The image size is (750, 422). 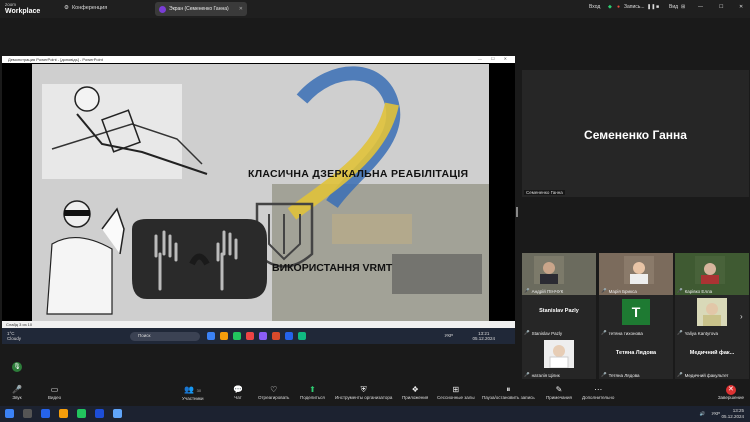 What do you see at coordinates (508, 392) in the screenshot?
I see `pause-record-button: ⏸ Пауза/остановить запись` at bounding box center [508, 392].